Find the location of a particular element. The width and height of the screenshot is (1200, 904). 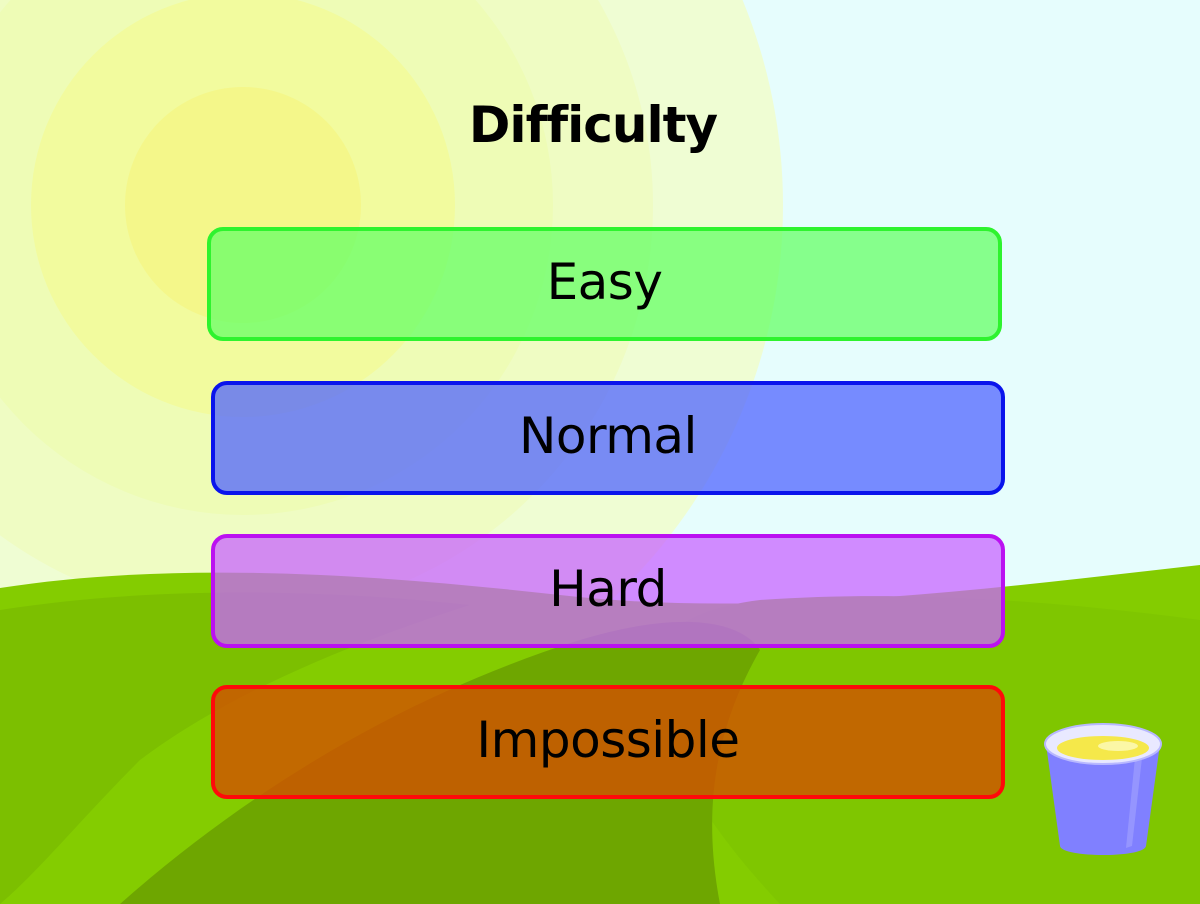

easy-button-label: Easy is located at coordinates (604, 282).